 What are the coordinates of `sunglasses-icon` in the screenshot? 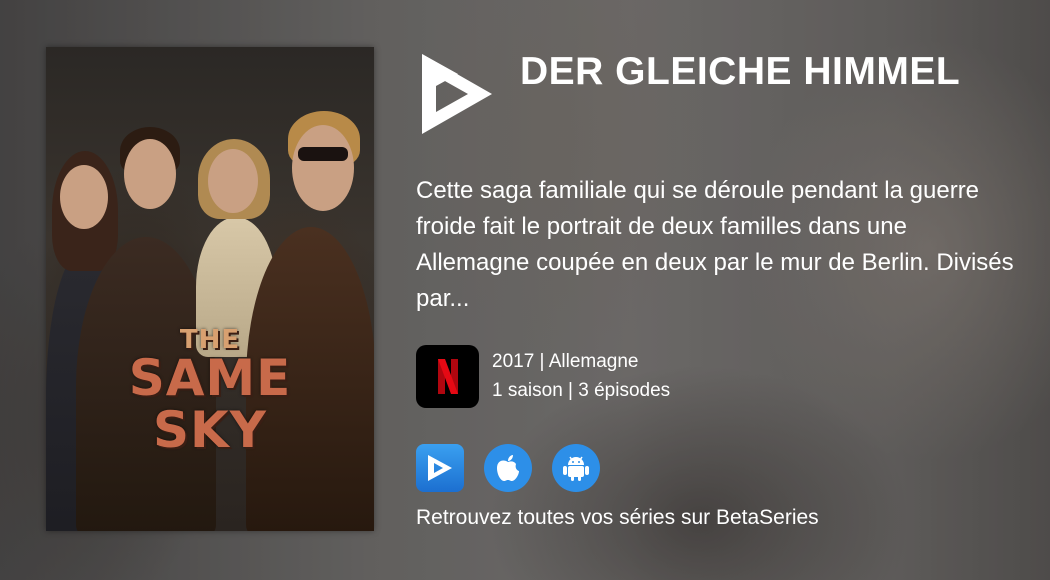 It's located at (323, 154).